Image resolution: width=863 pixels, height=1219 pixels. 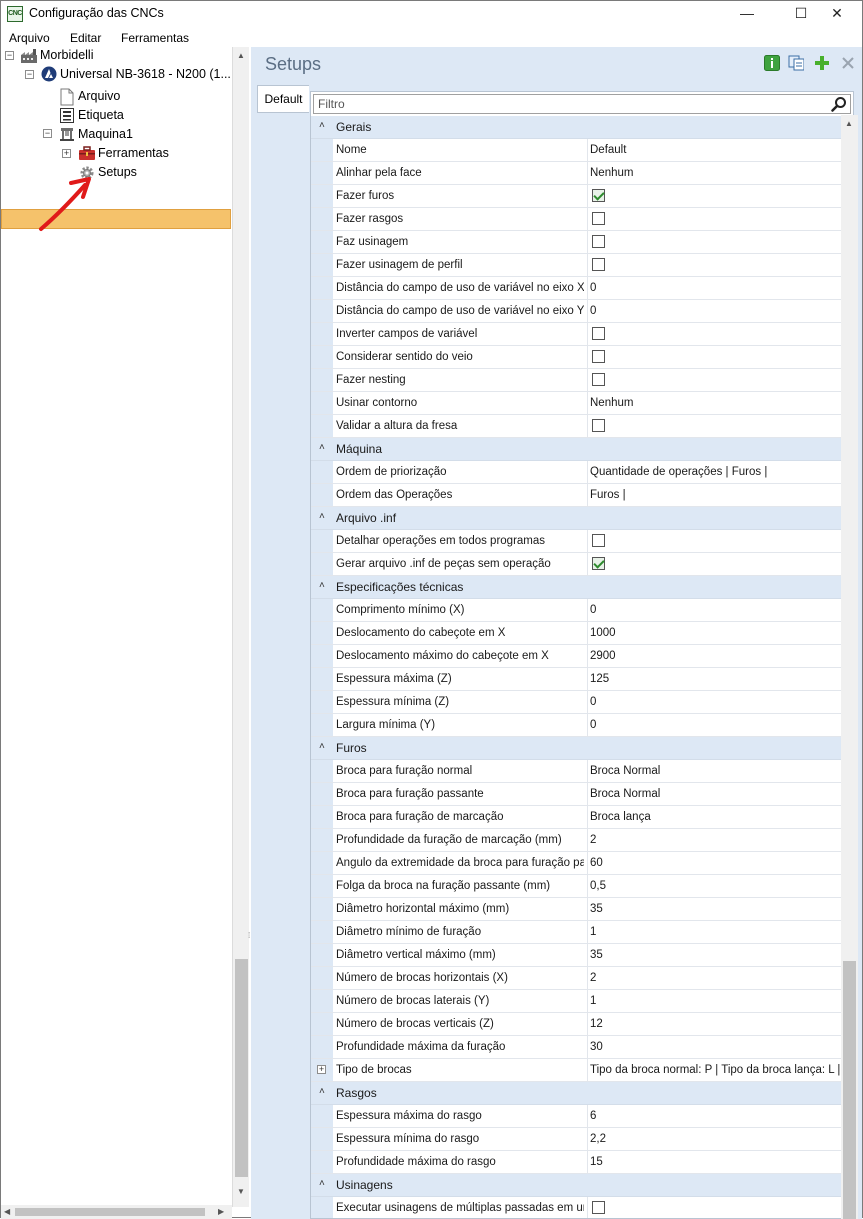 What do you see at coordinates (848, 63) in the screenshot?
I see `delete-icon` at bounding box center [848, 63].